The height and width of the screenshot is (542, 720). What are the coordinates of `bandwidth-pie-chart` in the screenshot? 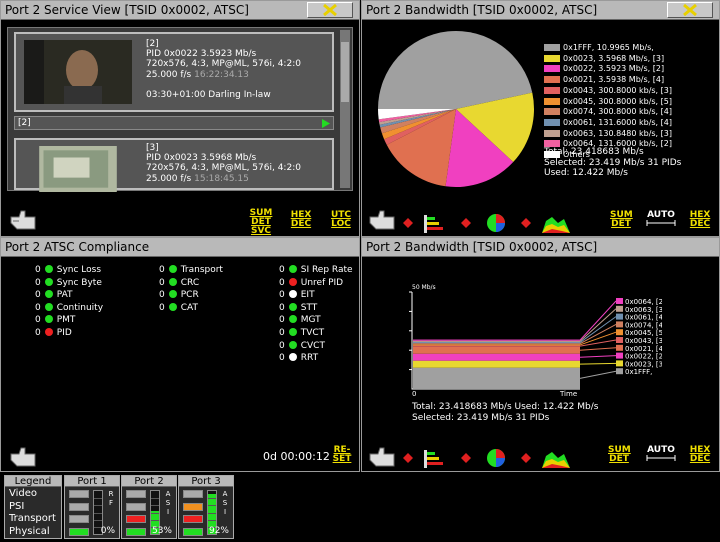 It's located at (456, 109).